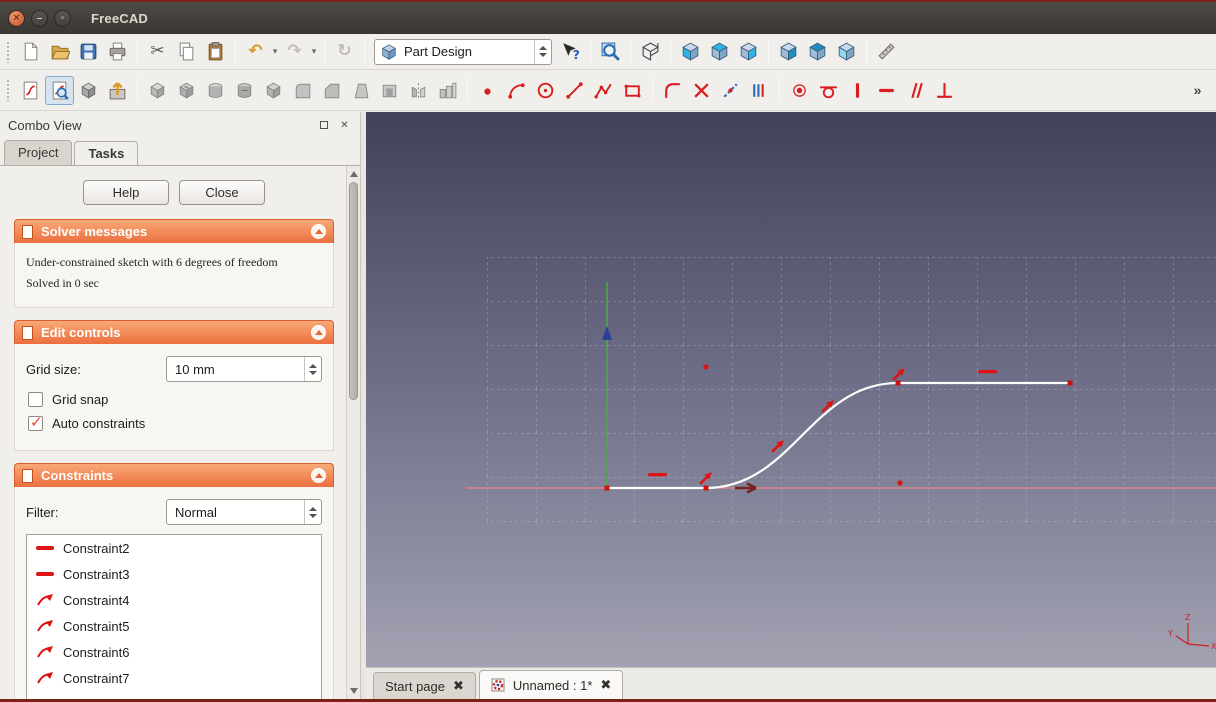 The image size is (1216, 702). Describe the element at coordinates (516, 90) in the screenshot. I see `create-arc-button` at that location.